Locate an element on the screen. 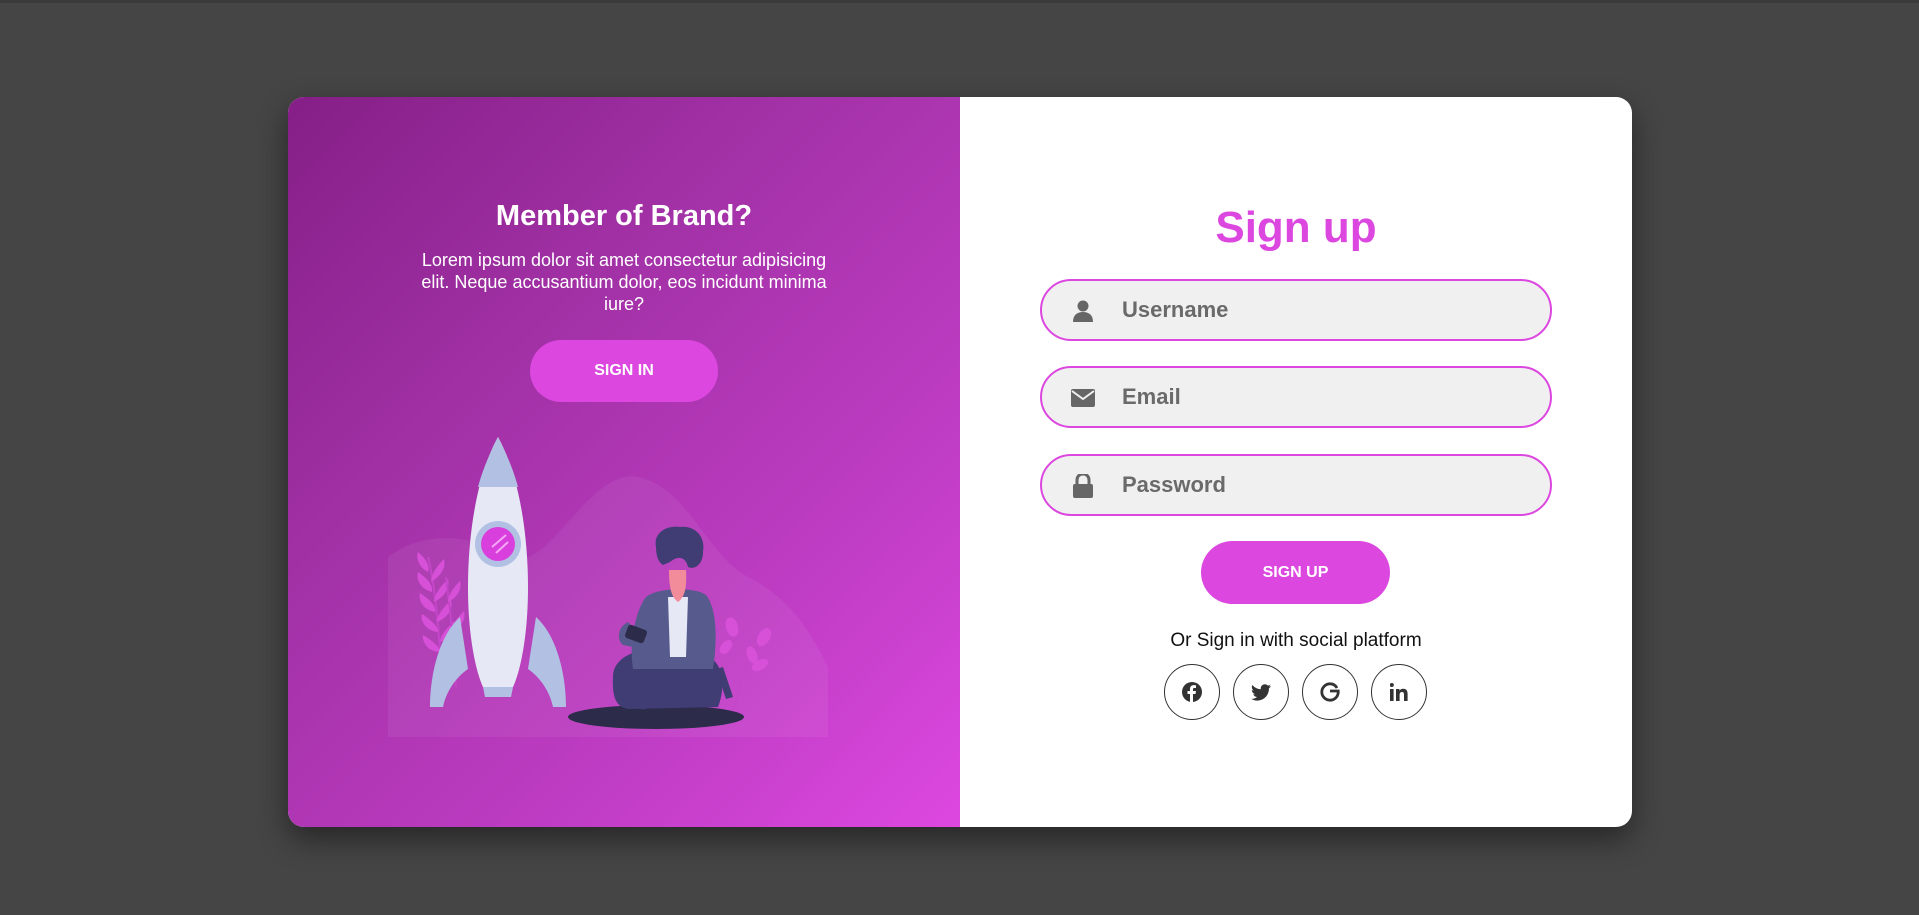 Image resolution: width=1919 pixels, height=915 pixels. linkedin-button is located at coordinates (1399, 692).